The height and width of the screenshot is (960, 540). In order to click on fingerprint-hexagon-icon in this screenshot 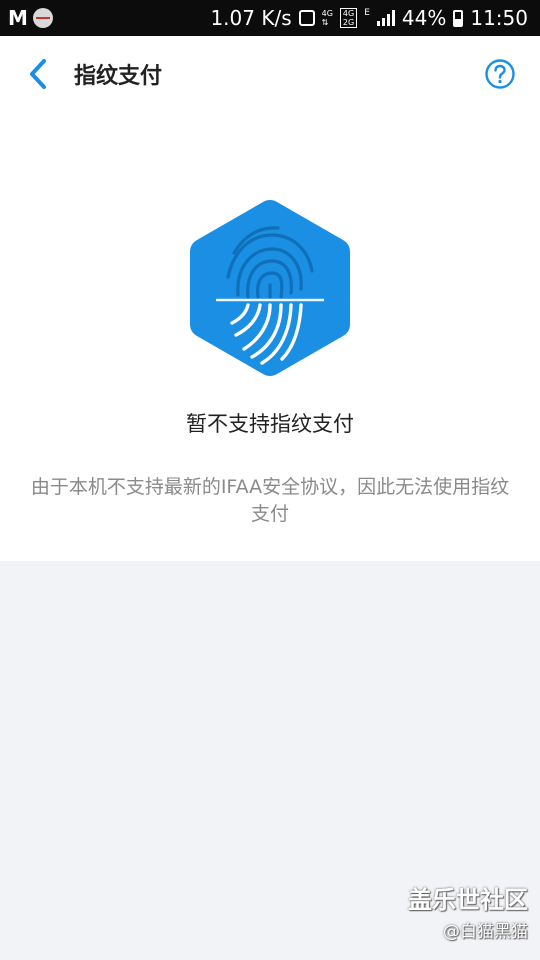, I will do `click(270, 288)`.